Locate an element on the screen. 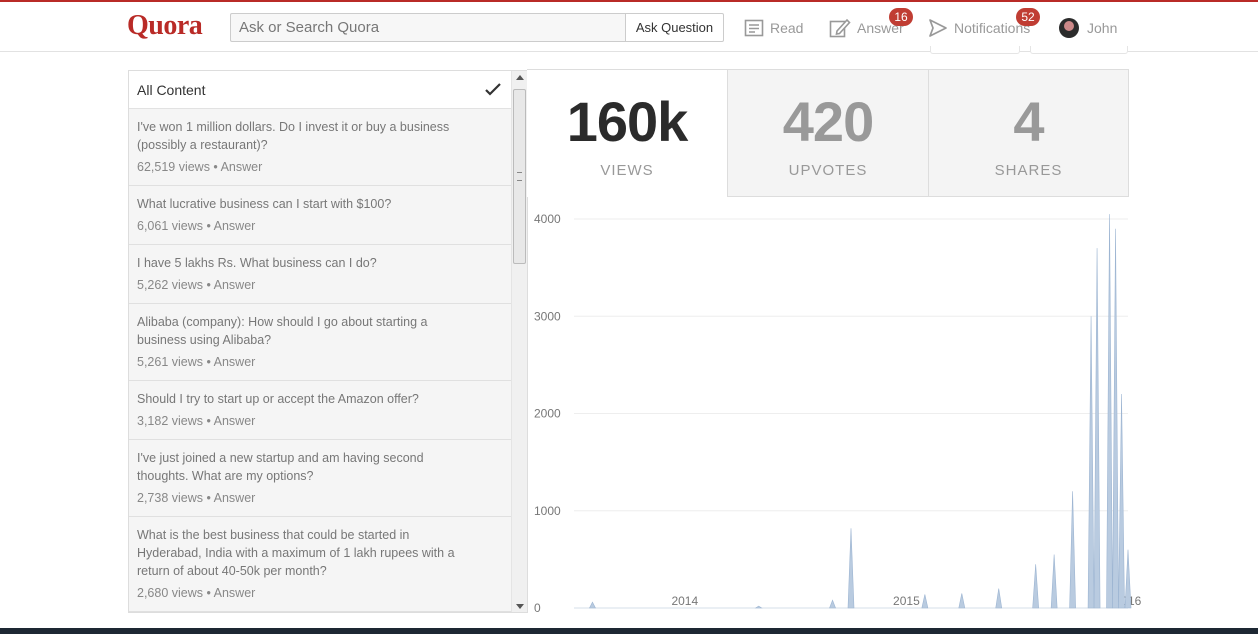 This screenshot has height=634, width=1258. search-box is located at coordinates (428, 27).